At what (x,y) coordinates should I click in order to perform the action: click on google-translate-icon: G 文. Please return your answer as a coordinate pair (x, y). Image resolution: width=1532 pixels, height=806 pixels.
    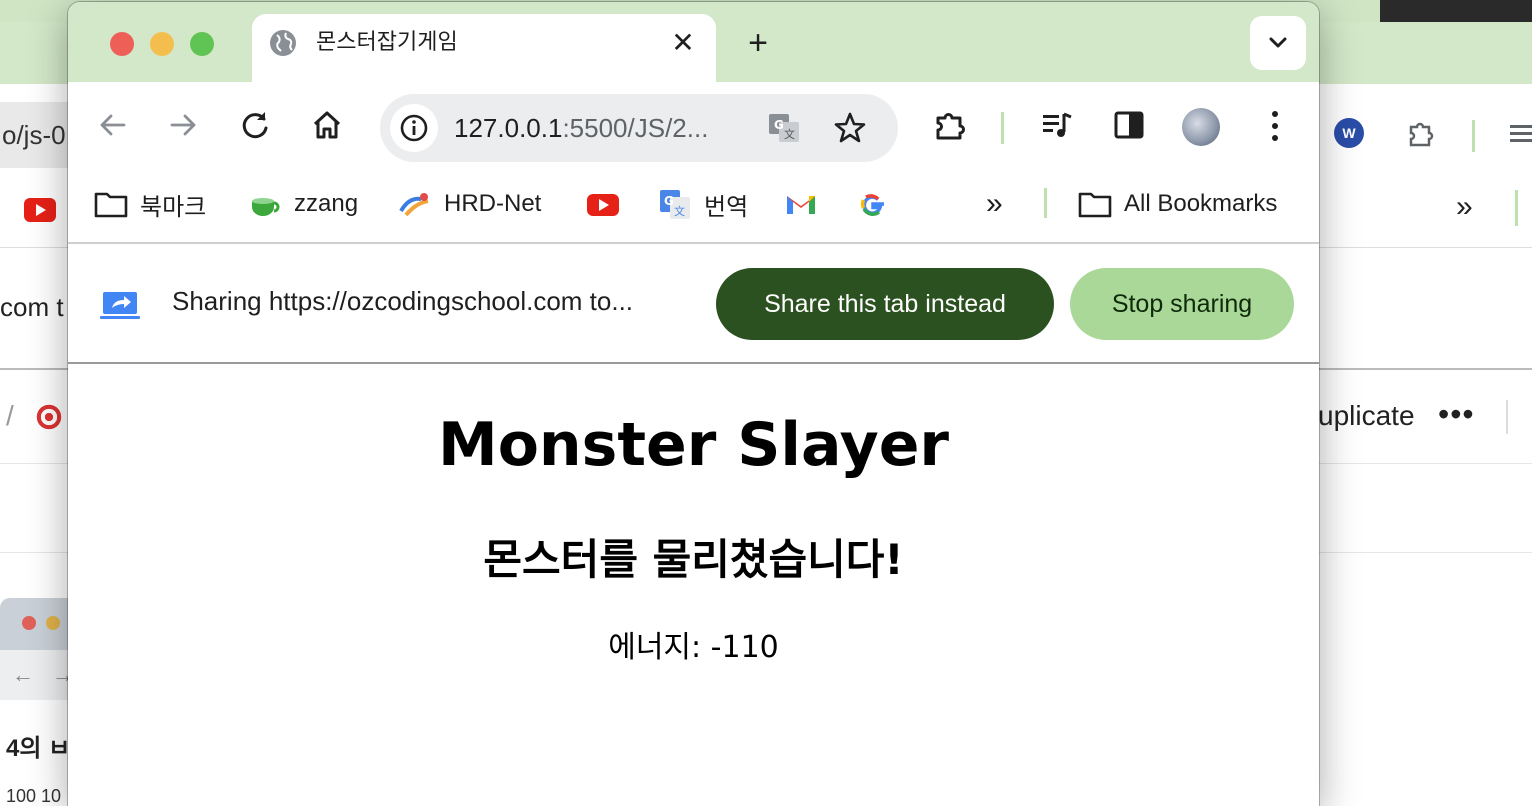
    Looking at the image, I should click on (675, 204).